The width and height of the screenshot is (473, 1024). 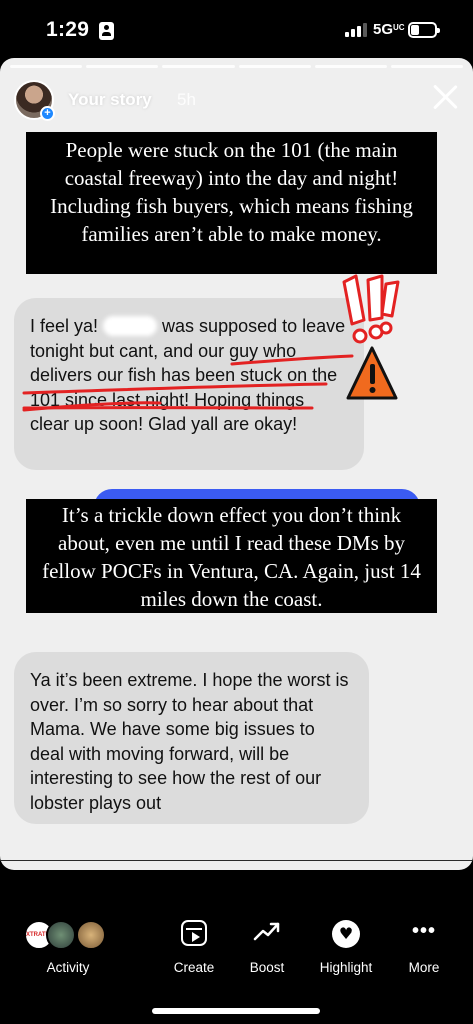 I want to click on dm-1-text-start: I feel ya!, so click(x=67, y=326).